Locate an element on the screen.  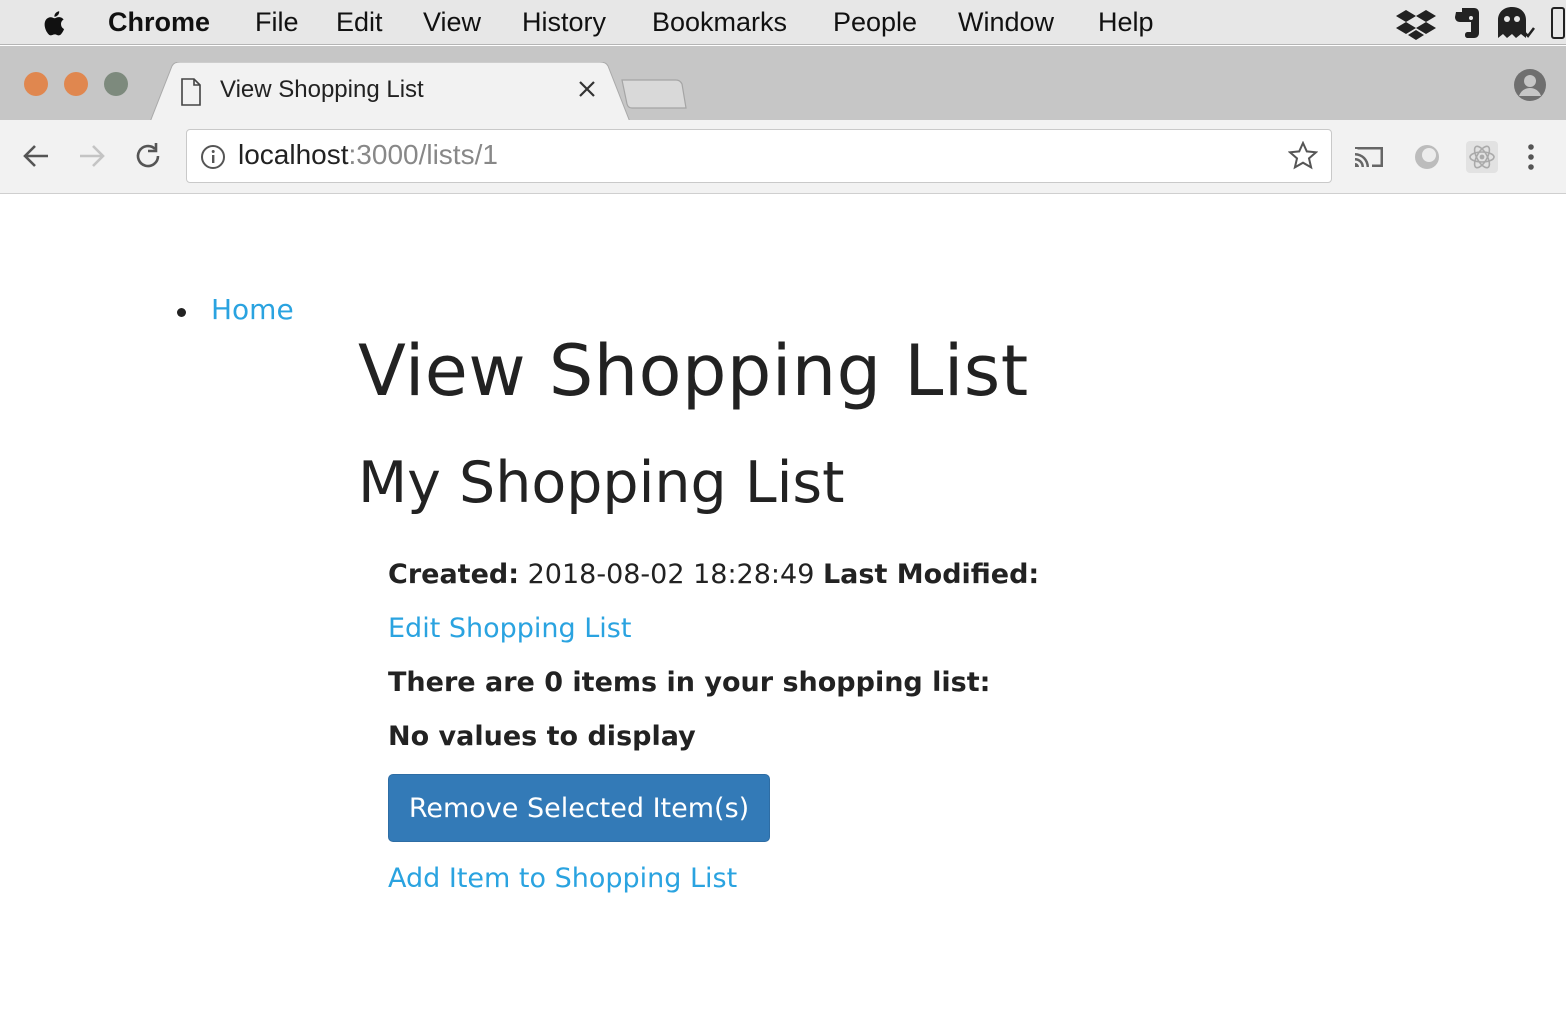
nav-bullet is located at coordinates (181, 312).